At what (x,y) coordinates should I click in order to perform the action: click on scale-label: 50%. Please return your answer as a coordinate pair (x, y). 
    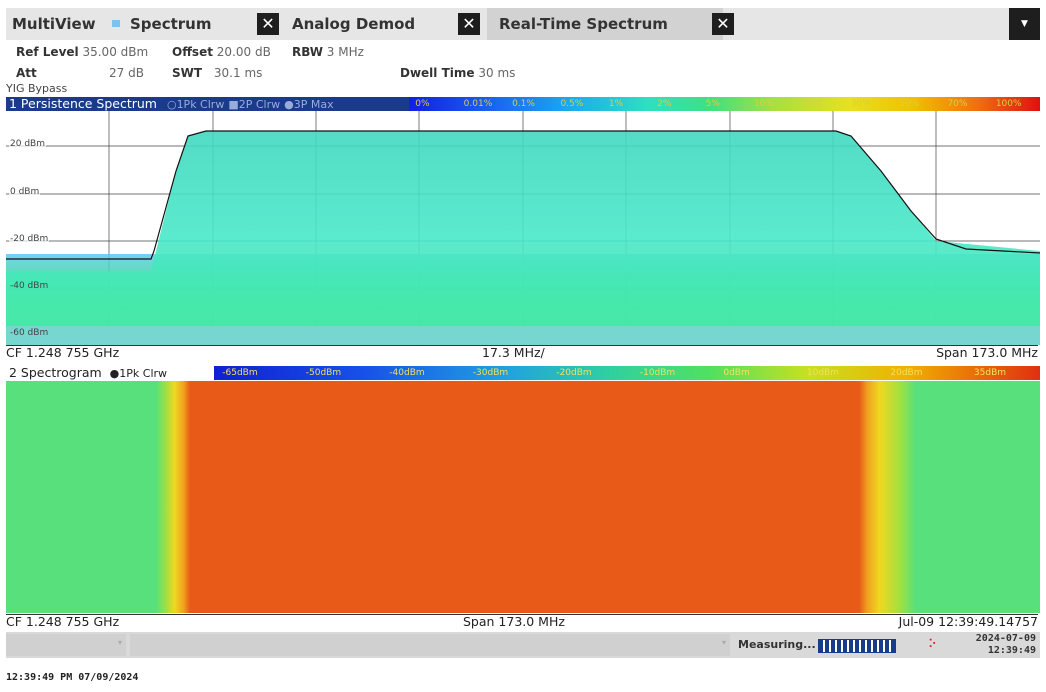
    Looking at the image, I should click on (909, 104).